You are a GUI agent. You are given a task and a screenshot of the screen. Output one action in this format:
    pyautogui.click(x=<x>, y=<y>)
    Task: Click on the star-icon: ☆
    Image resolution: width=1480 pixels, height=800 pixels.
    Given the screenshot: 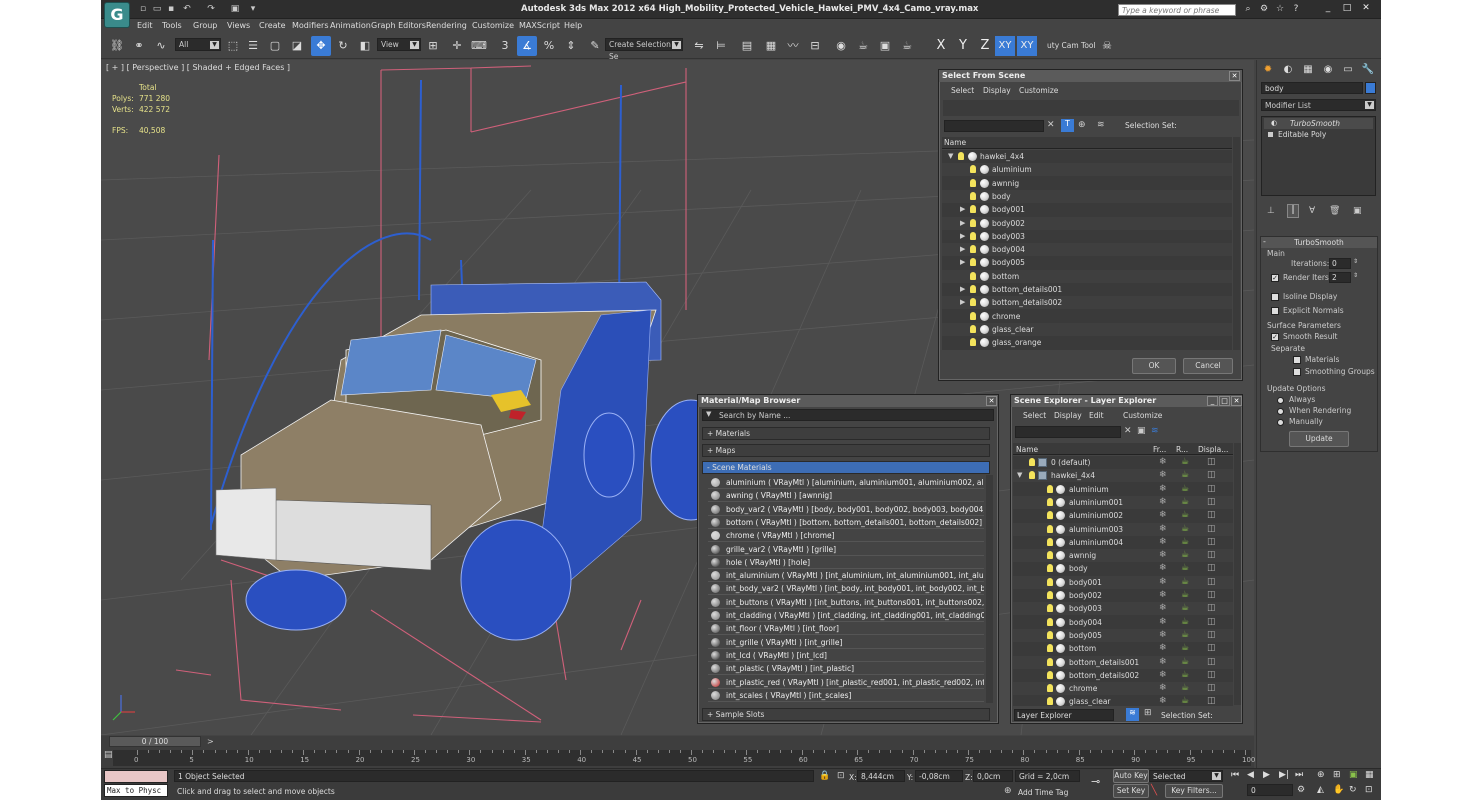 What is the action you would take?
    pyautogui.click(x=1280, y=9)
    